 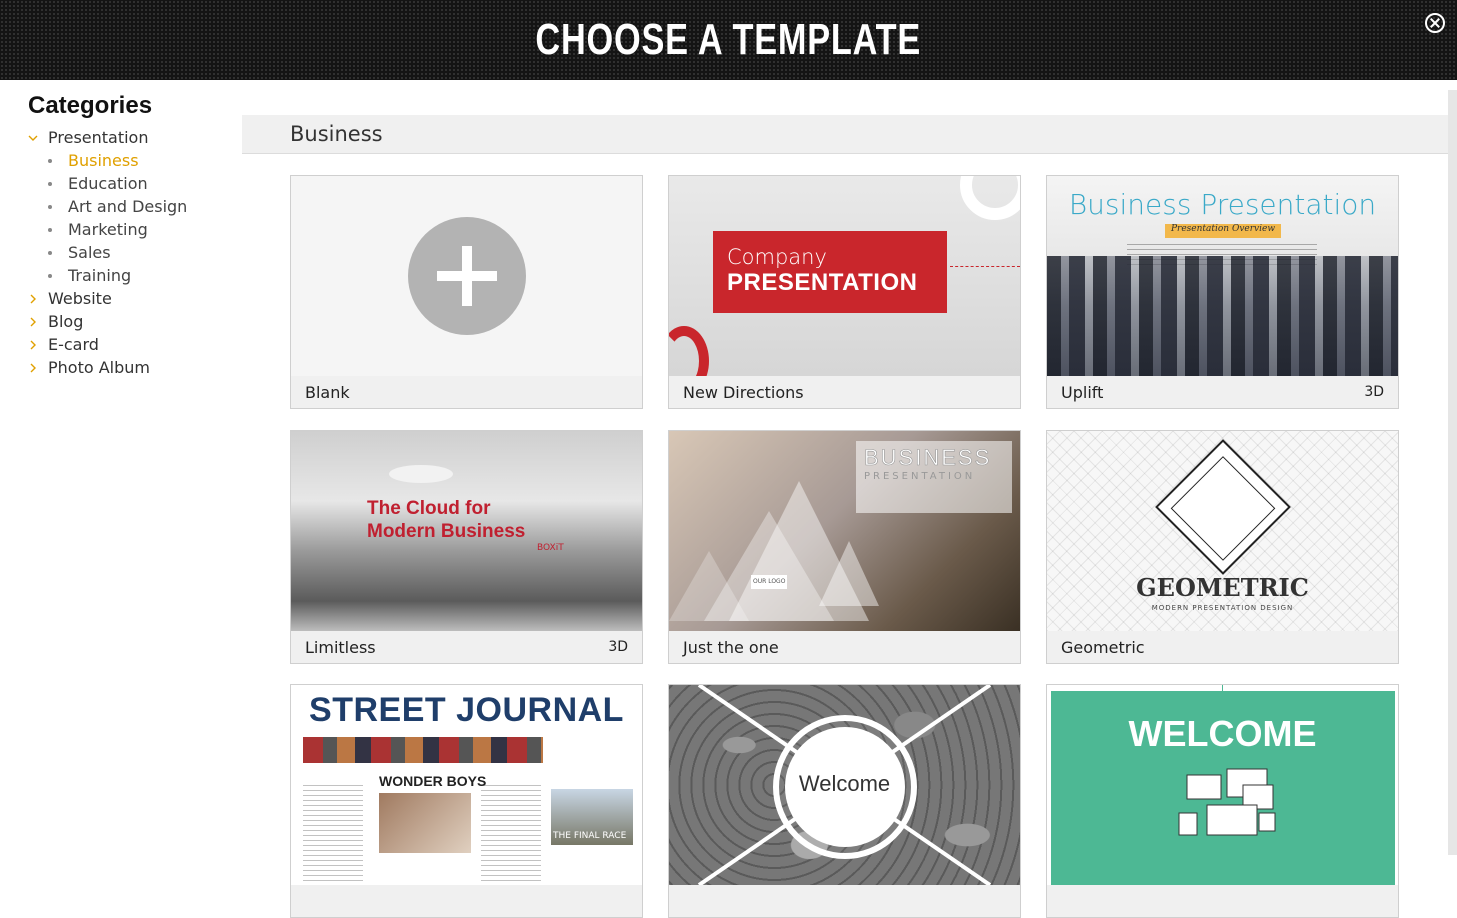 I want to click on template-name: Blank, so click(x=327, y=392).